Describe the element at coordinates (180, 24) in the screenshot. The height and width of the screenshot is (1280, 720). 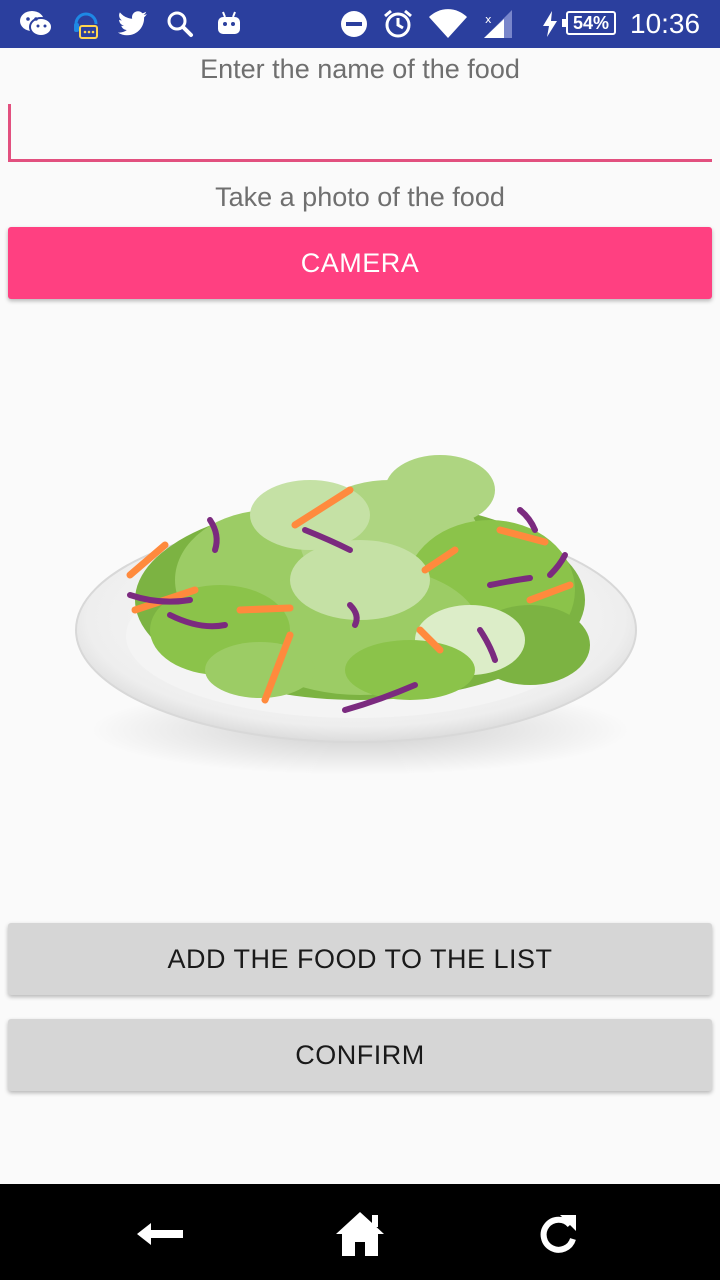
I see `search-icon` at that location.